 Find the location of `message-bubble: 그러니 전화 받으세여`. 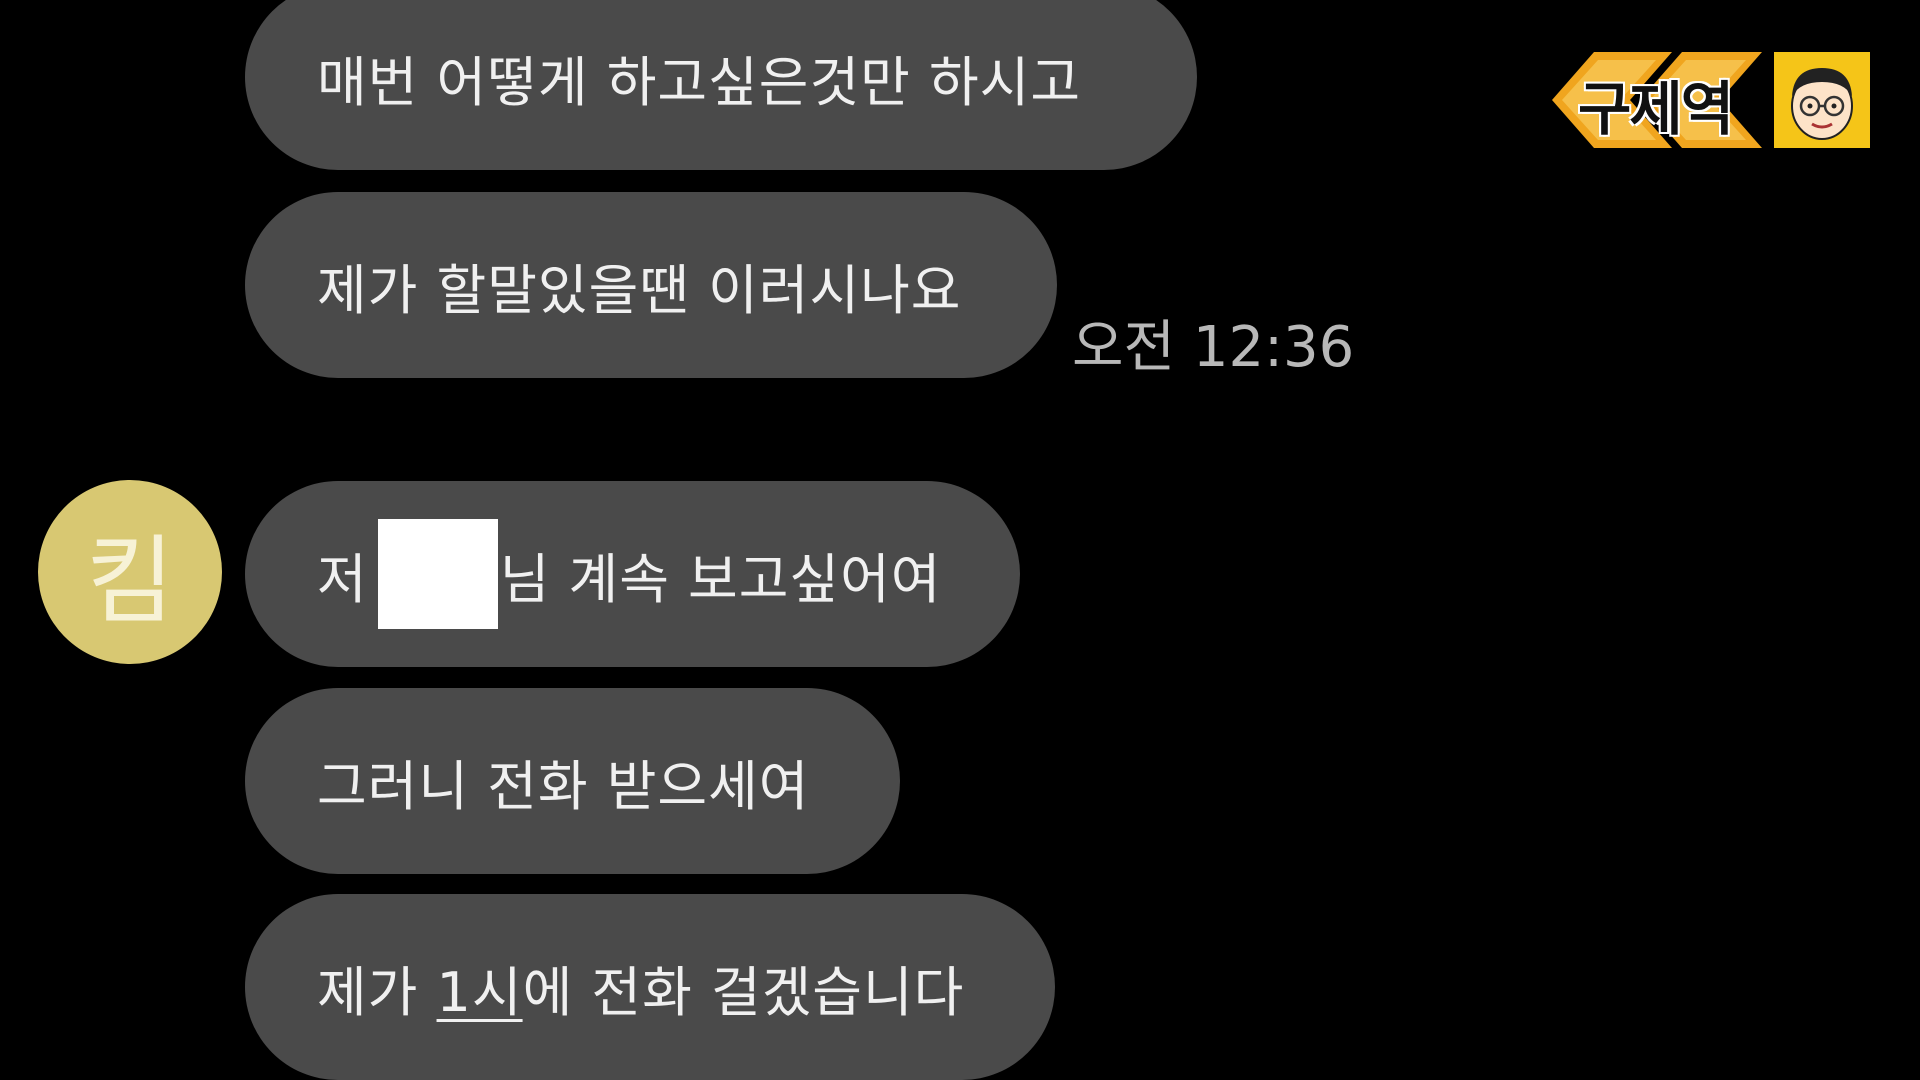

message-bubble: 그러니 전화 받으세여 is located at coordinates (572, 781).